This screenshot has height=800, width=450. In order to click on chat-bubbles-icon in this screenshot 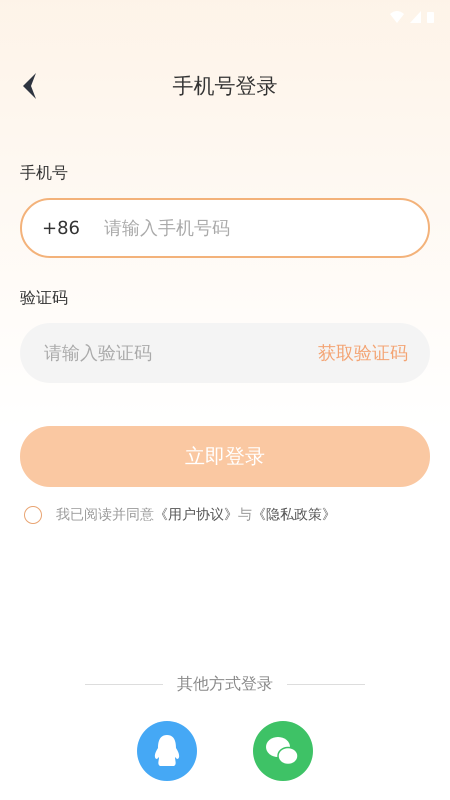, I will do `click(283, 751)`.